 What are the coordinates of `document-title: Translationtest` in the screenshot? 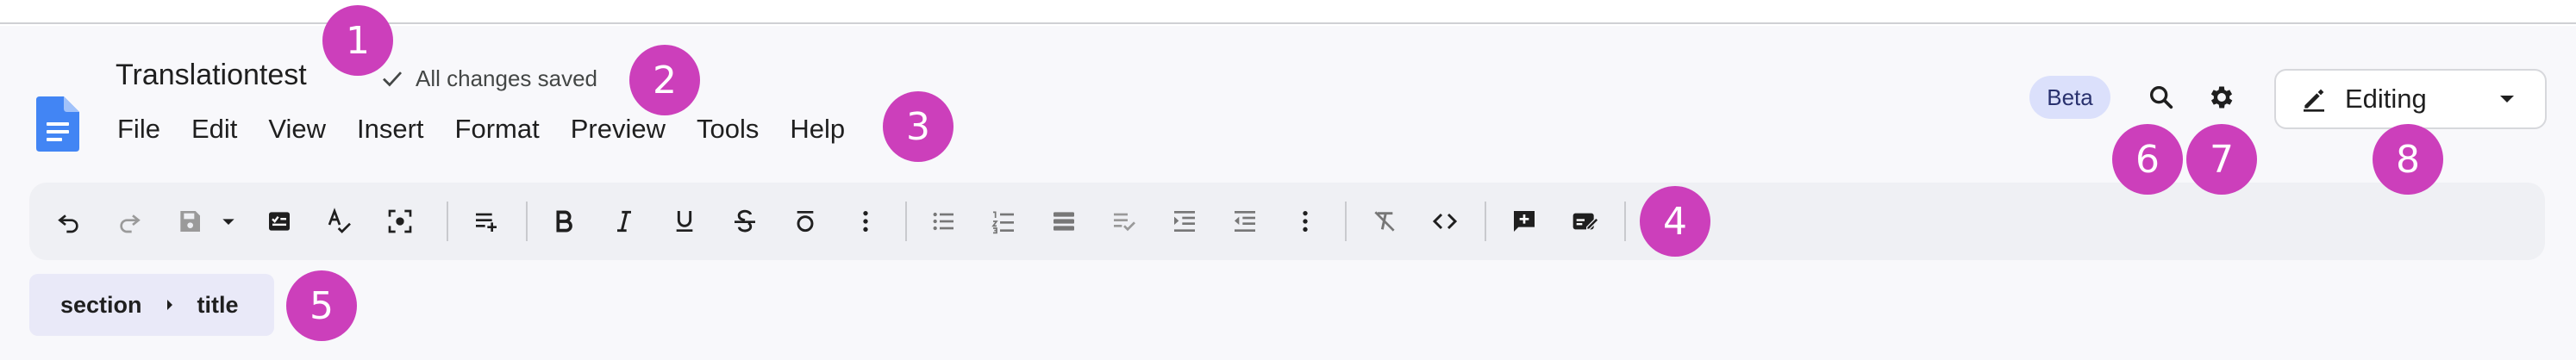 It's located at (212, 75).